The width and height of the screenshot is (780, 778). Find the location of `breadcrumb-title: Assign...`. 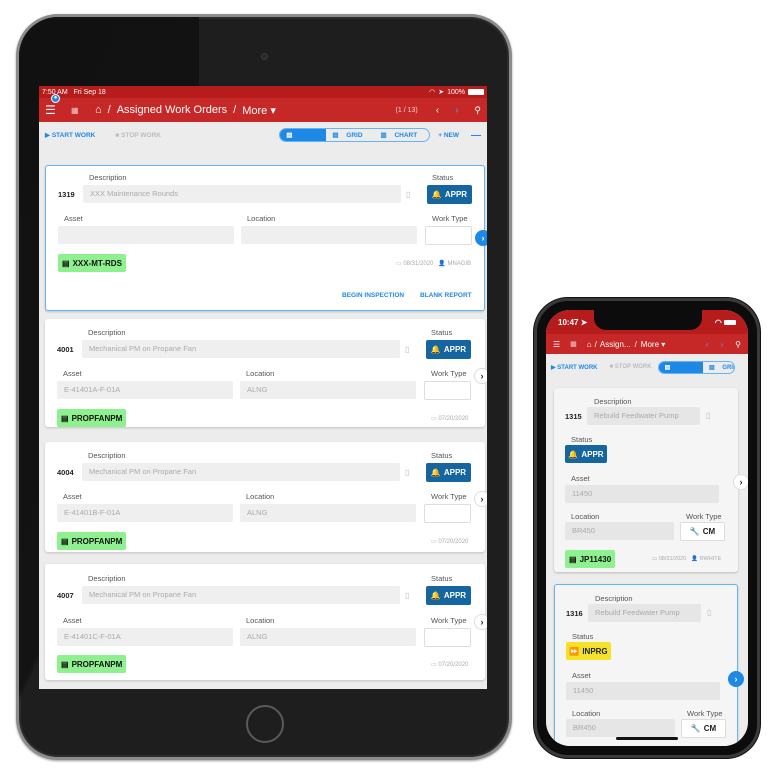

breadcrumb-title: Assign... is located at coordinates (615, 344).